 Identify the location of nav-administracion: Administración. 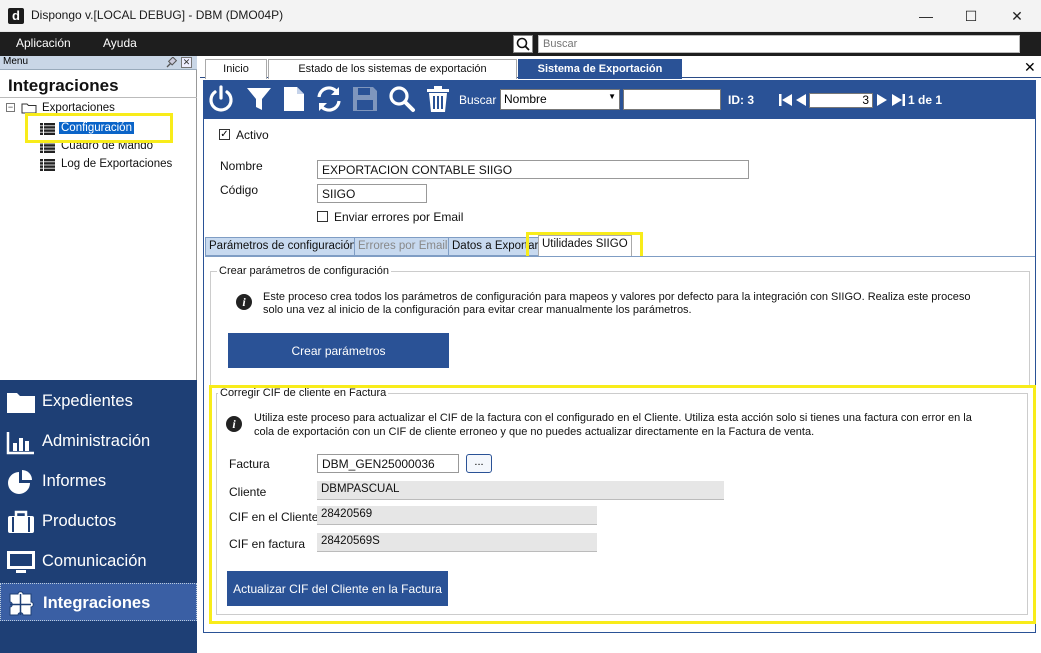
(98, 441).